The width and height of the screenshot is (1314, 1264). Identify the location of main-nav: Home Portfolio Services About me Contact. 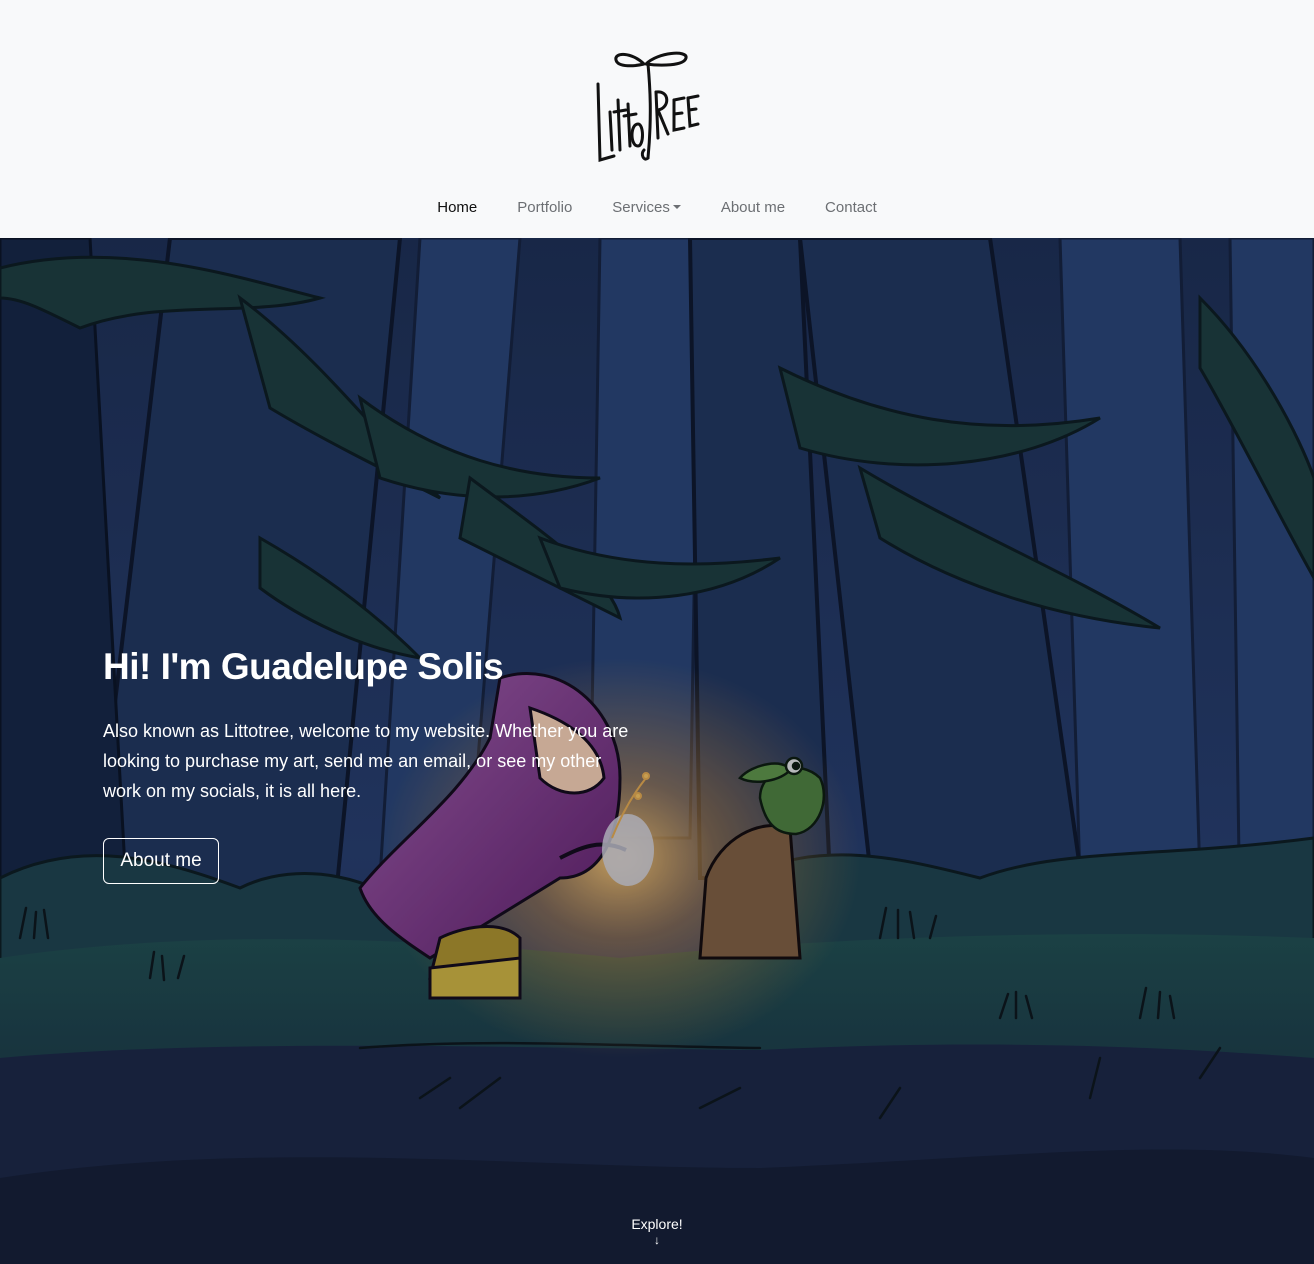
(657, 208).